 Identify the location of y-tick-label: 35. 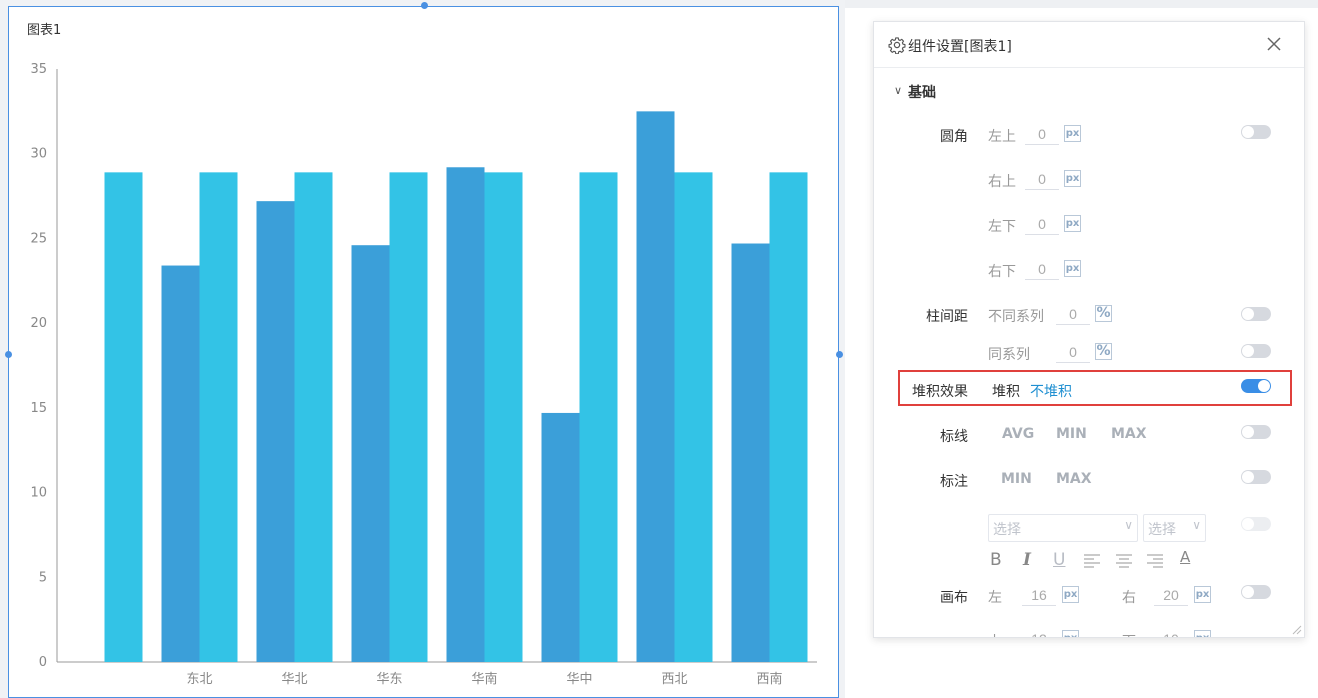
(38, 69).